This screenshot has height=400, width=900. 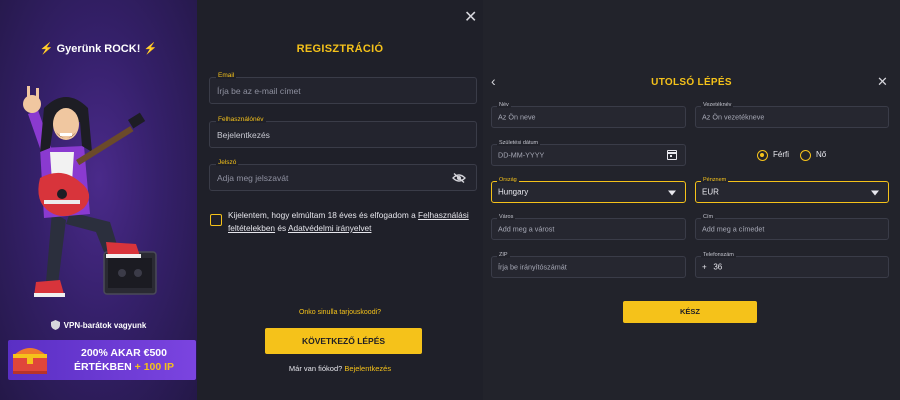 What do you see at coordinates (762, 155) in the screenshot?
I see `gender-male-radio` at bounding box center [762, 155].